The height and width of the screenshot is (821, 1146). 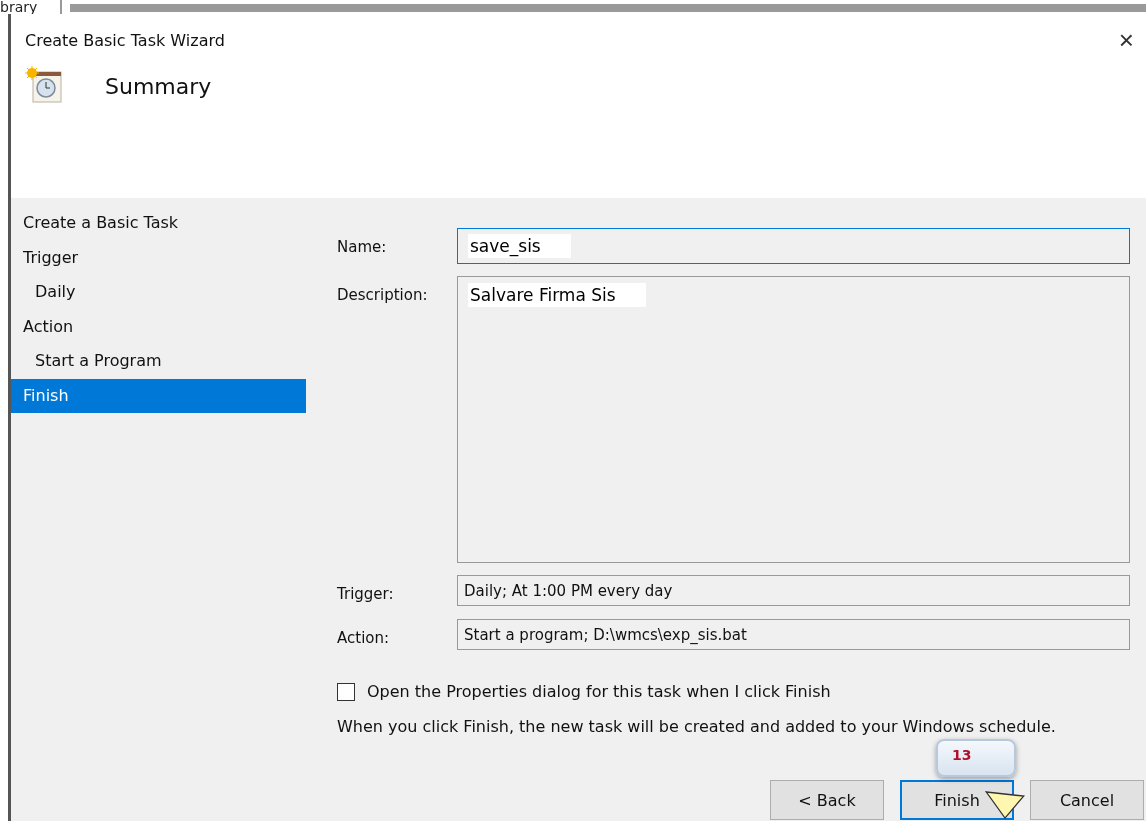 I want to click on wizard-step: Daily, so click(x=158, y=292).